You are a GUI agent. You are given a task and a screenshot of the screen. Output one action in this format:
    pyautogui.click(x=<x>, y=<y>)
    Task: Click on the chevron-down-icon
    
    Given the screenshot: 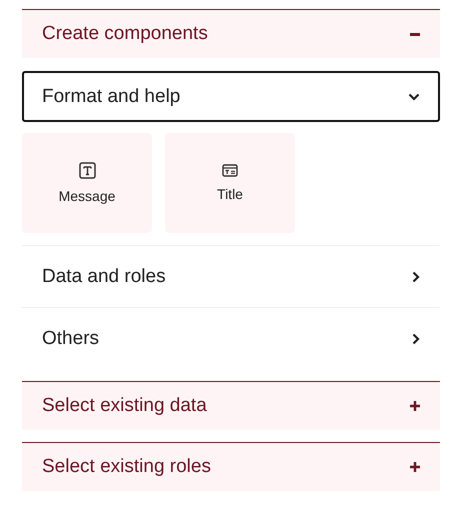 What is the action you would take?
    pyautogui.click(x=414, y=96)
    